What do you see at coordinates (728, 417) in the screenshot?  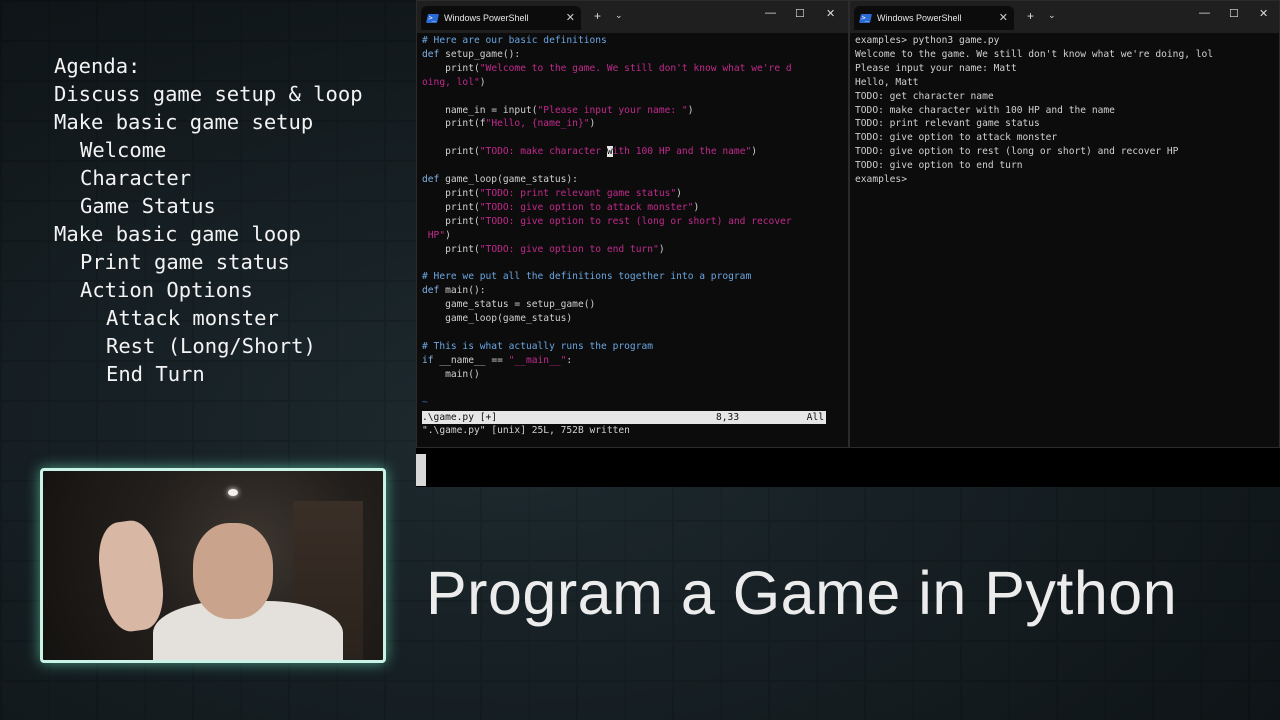 I see `status-cursor-position: 8,33` at bounding box center [728, 417].